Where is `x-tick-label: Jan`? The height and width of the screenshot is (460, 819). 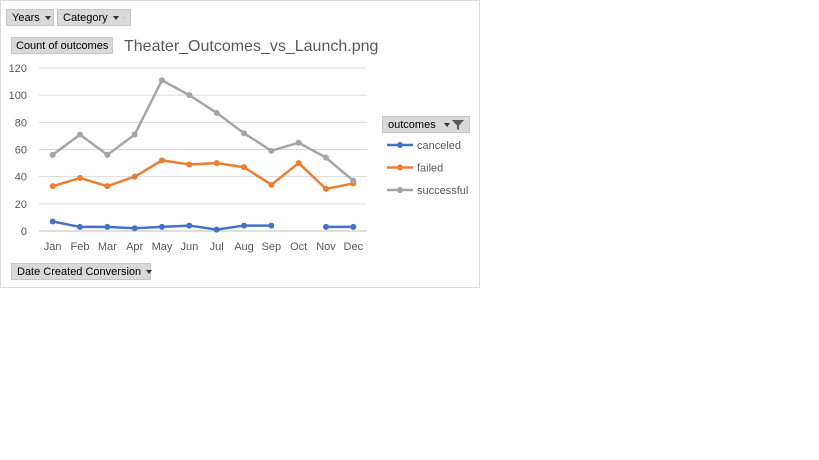 x-tick-label: Jan is located at coordinates (53, 247).